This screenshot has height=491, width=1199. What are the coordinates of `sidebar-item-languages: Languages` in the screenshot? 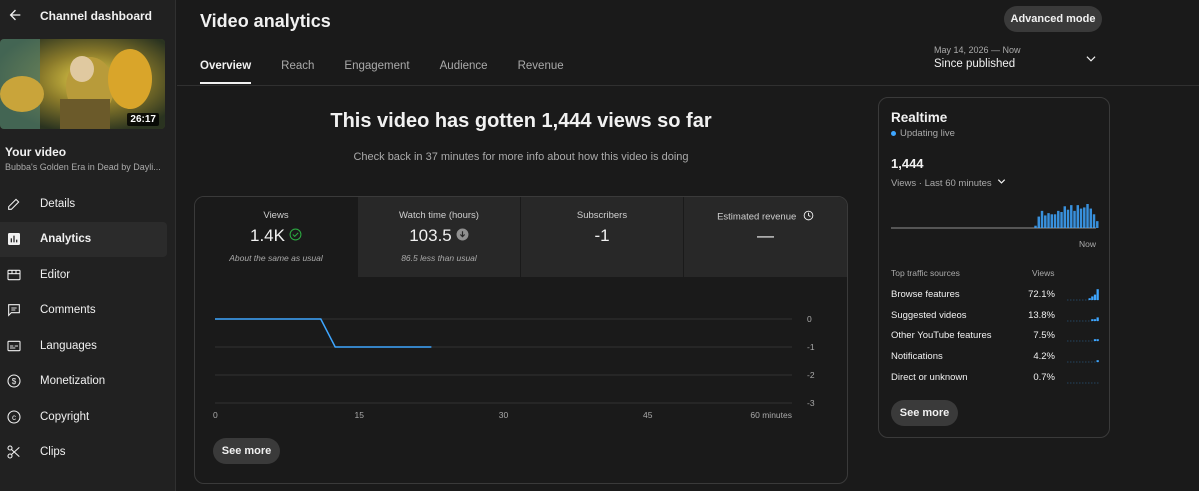 It's located at (88, 346).